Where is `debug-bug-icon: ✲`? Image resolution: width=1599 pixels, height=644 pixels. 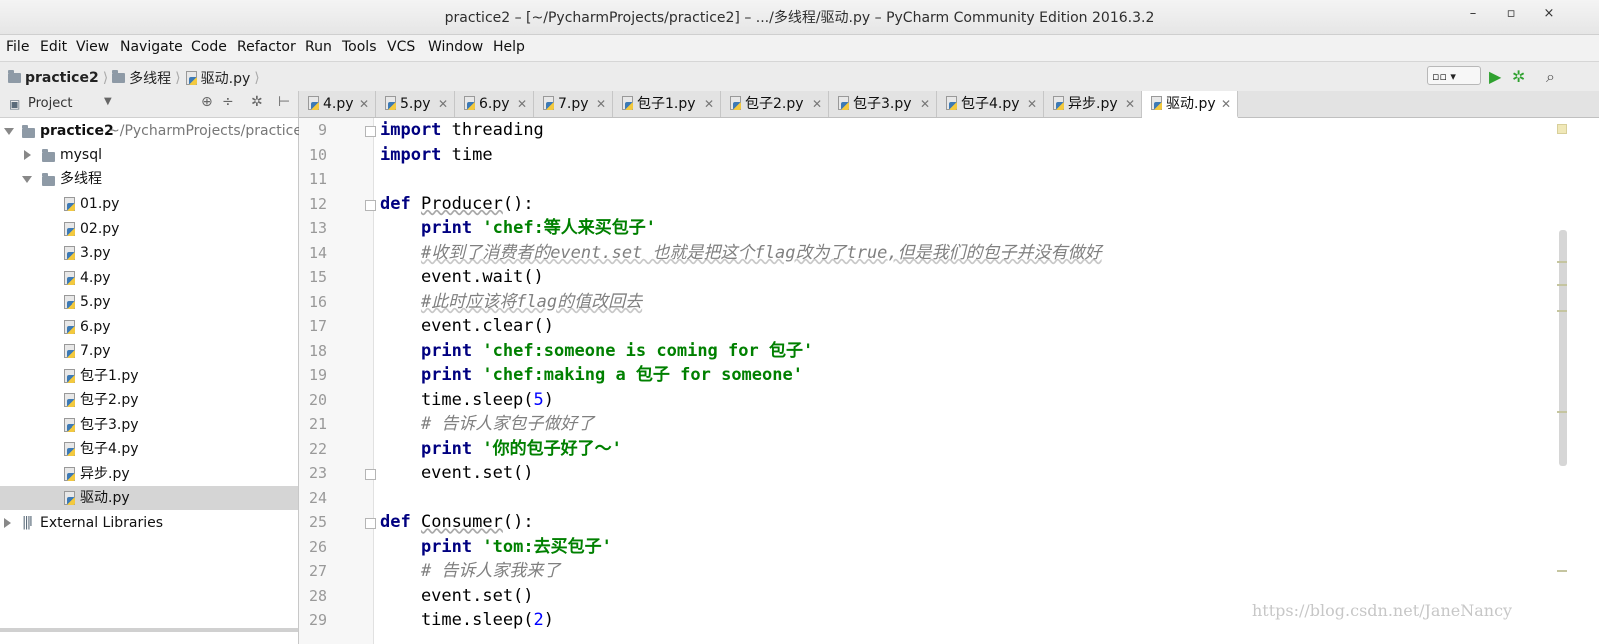 debug-bug-icon: ✲ is located at coordinates (1518, 76).